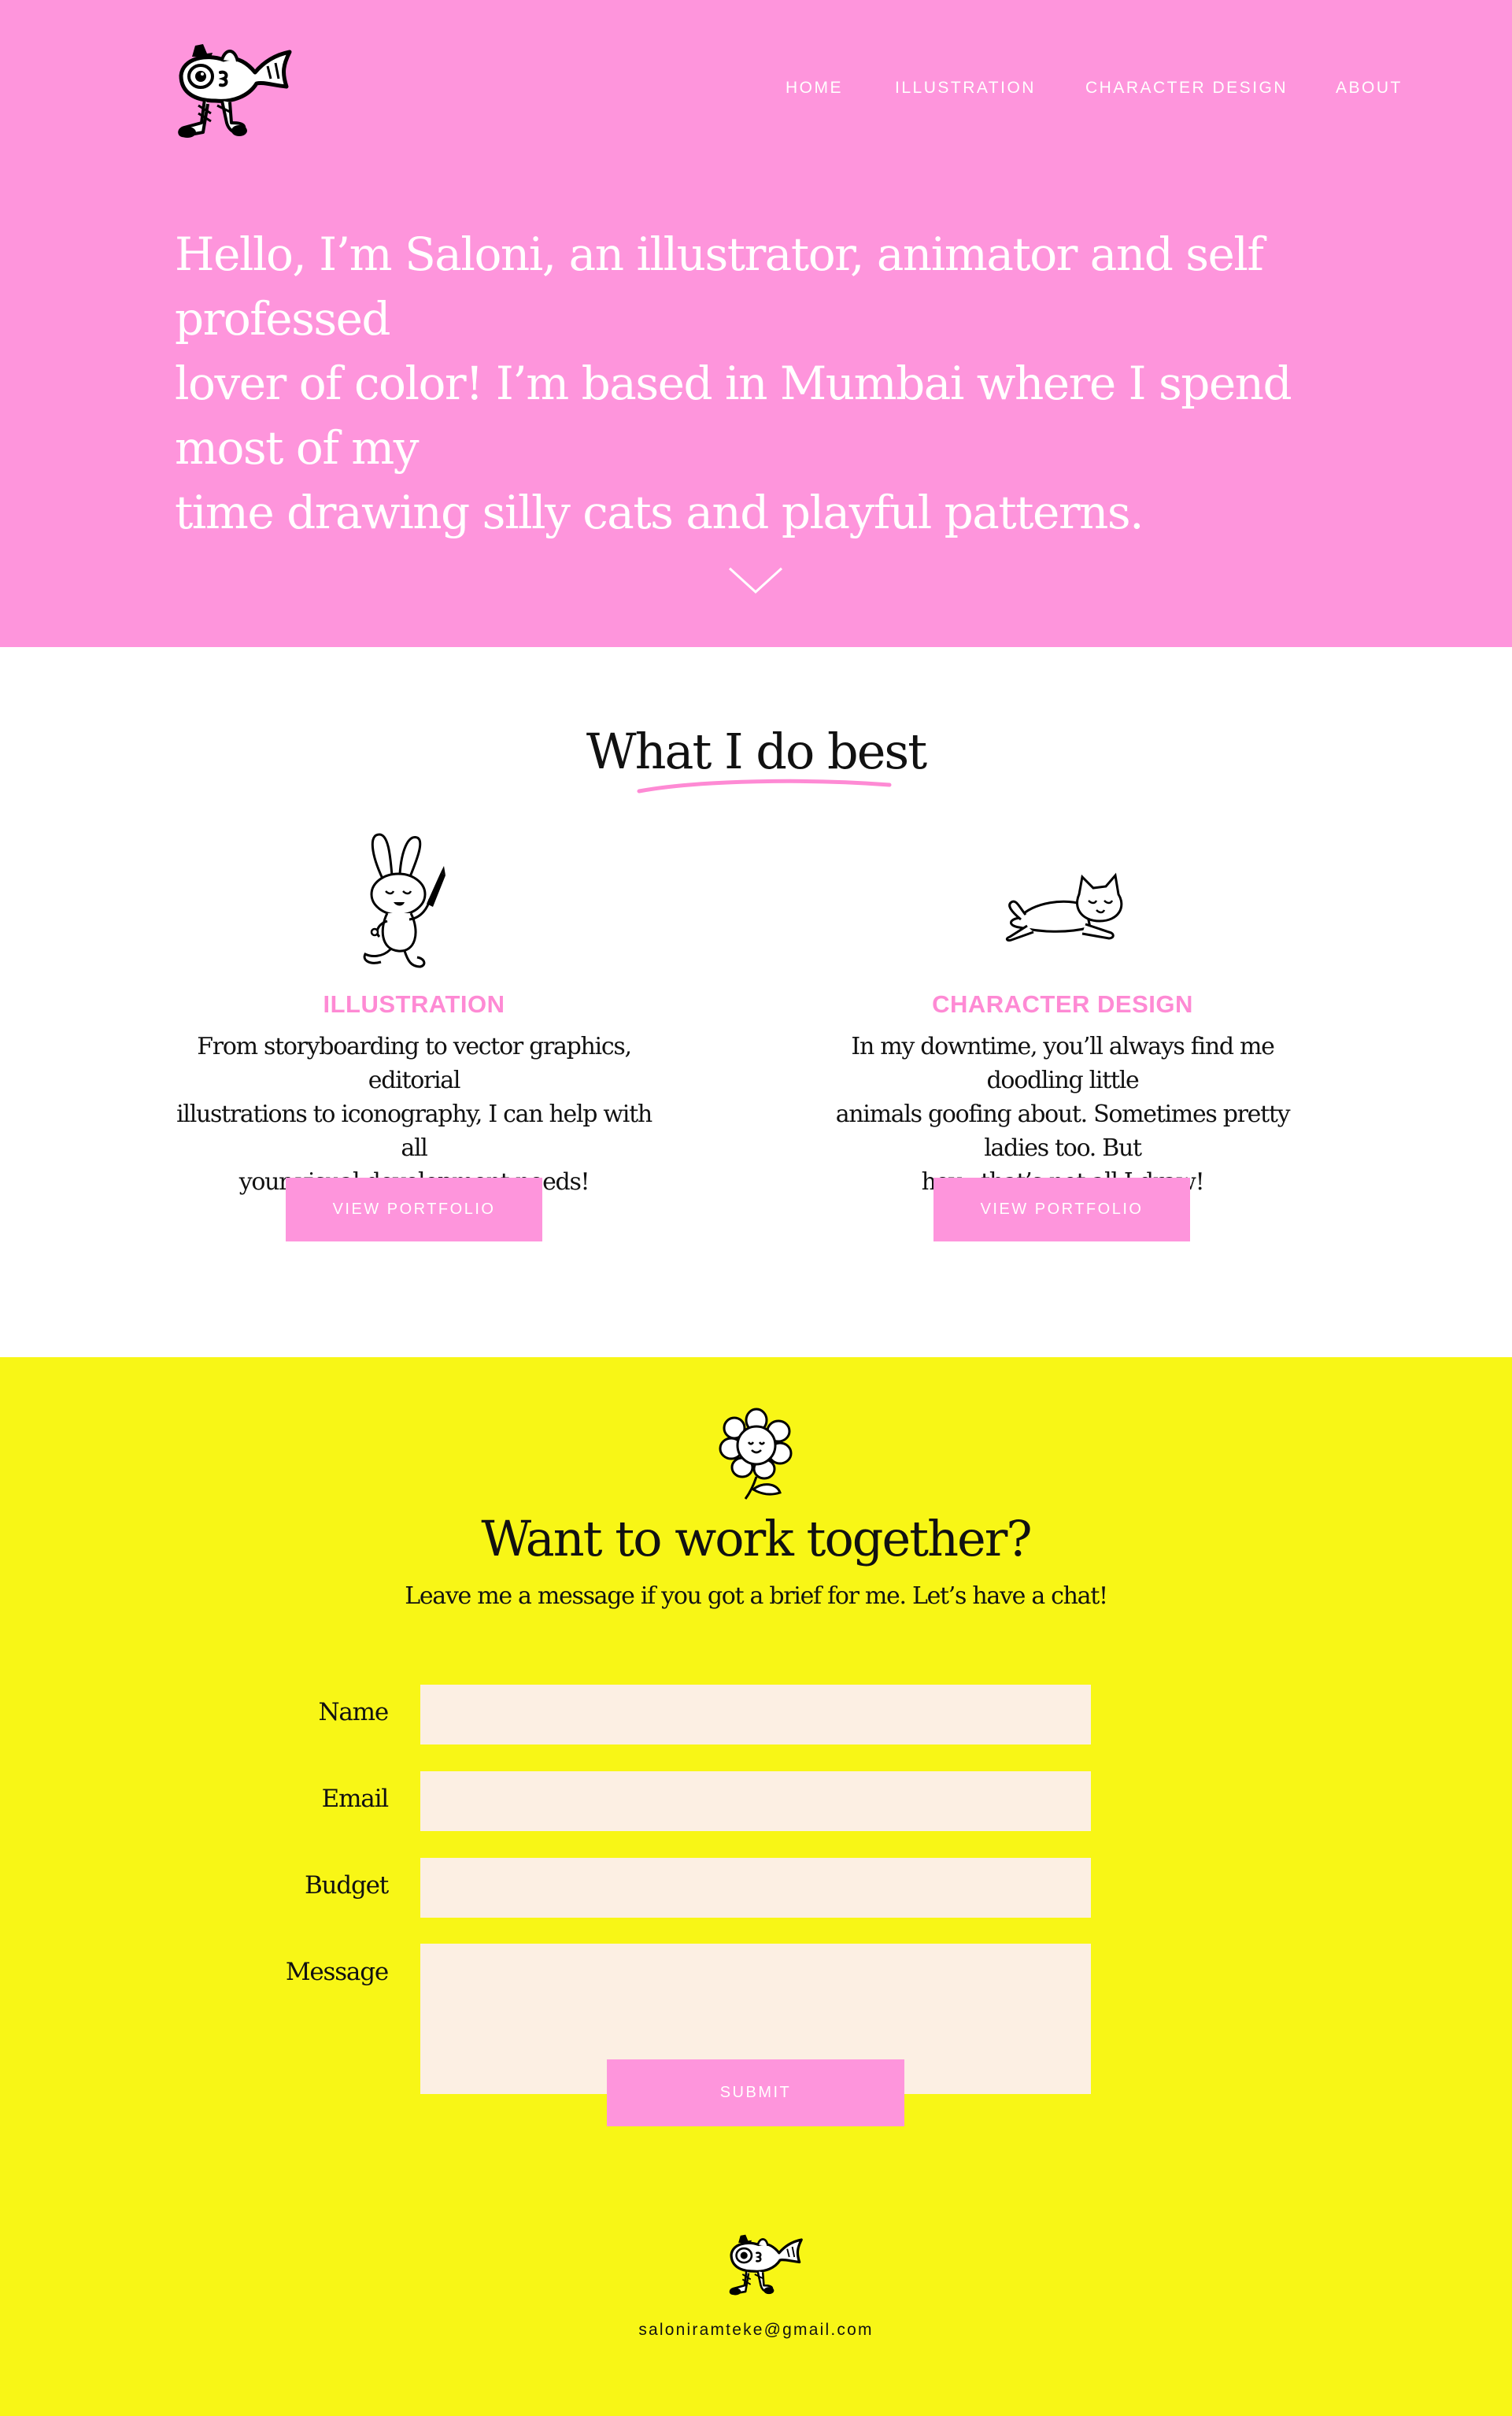  What do you see at coordinates (755, 2092) in the screenshot?
I see `submit-button: SUBMIT` at bounding box center [755, 2092].